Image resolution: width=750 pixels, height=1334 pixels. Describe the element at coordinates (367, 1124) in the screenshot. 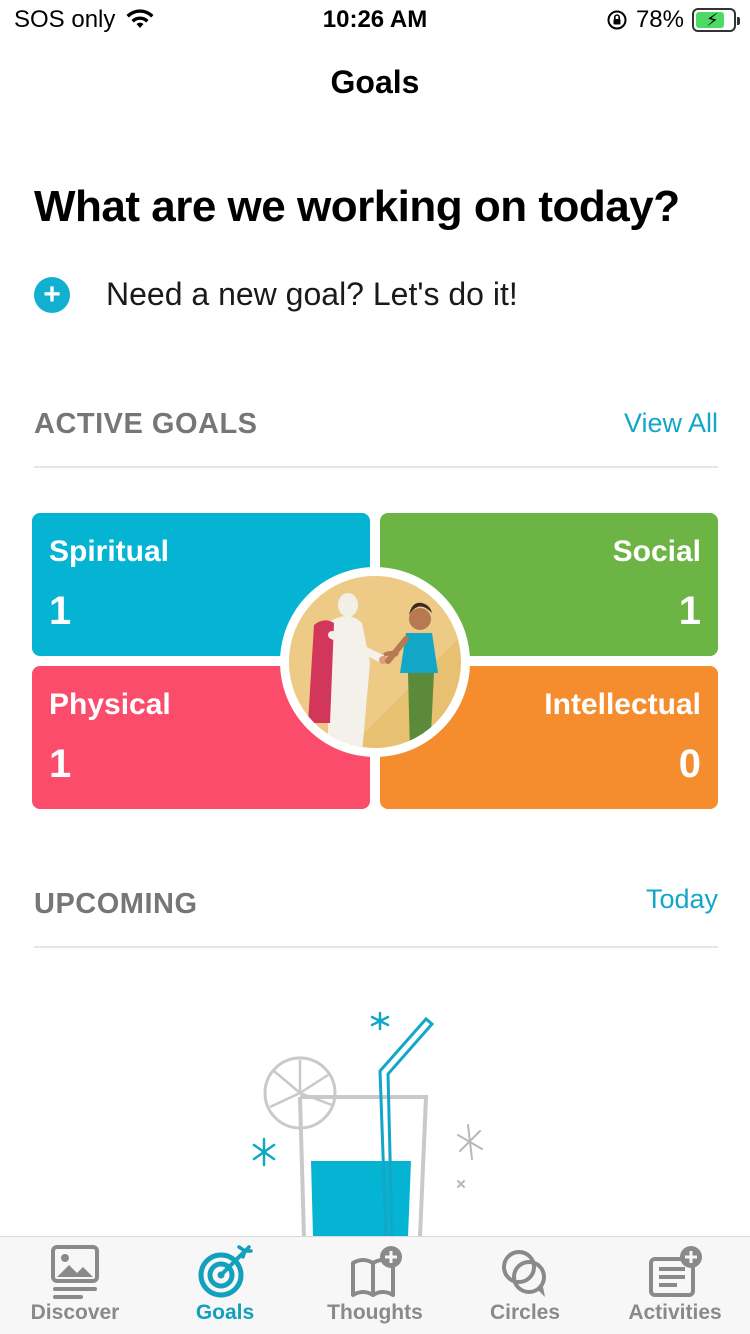

I see `empty-drink-illustration` at that location.